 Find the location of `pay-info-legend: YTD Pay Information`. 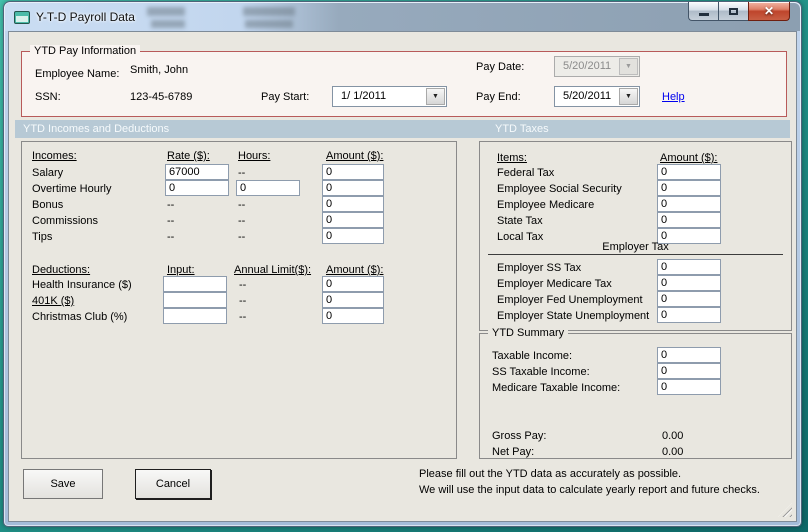

pay-info-legend: YTD Pay Information is located at coordinates (85, 51).